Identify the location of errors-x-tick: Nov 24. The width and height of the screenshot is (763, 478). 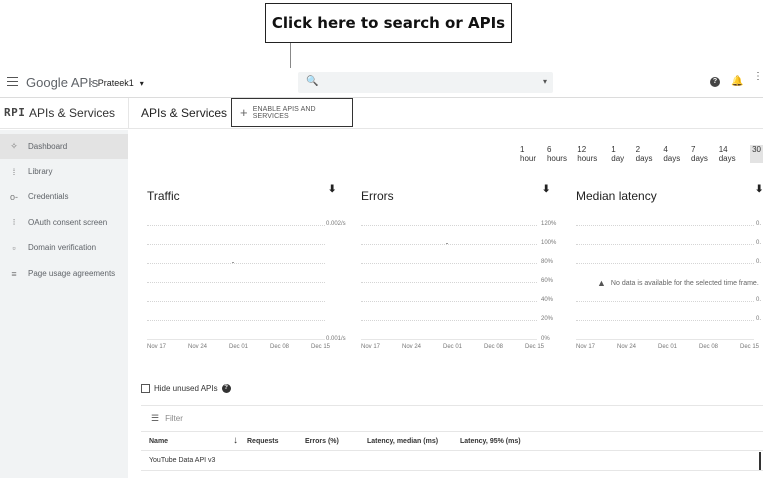
(412, 347).